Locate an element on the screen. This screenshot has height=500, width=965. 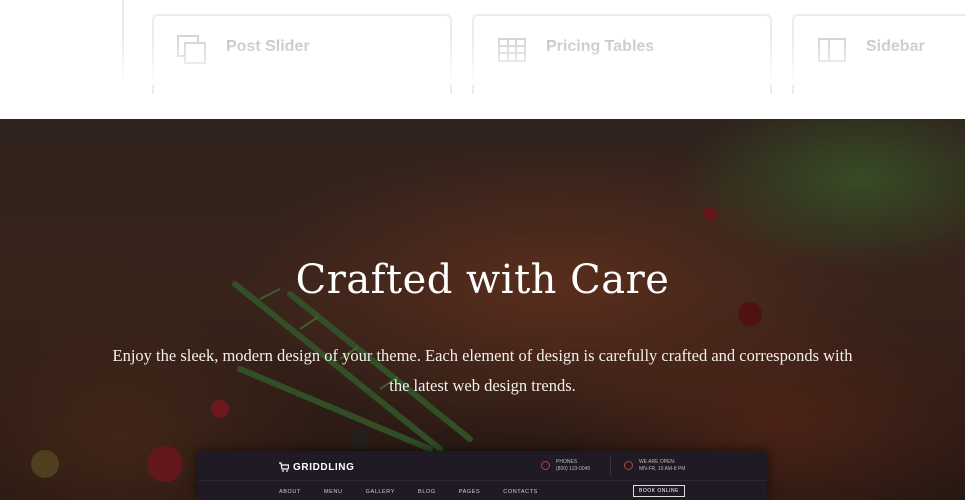
feature-card-label: Post Slider is located at coordinates (268, 46).